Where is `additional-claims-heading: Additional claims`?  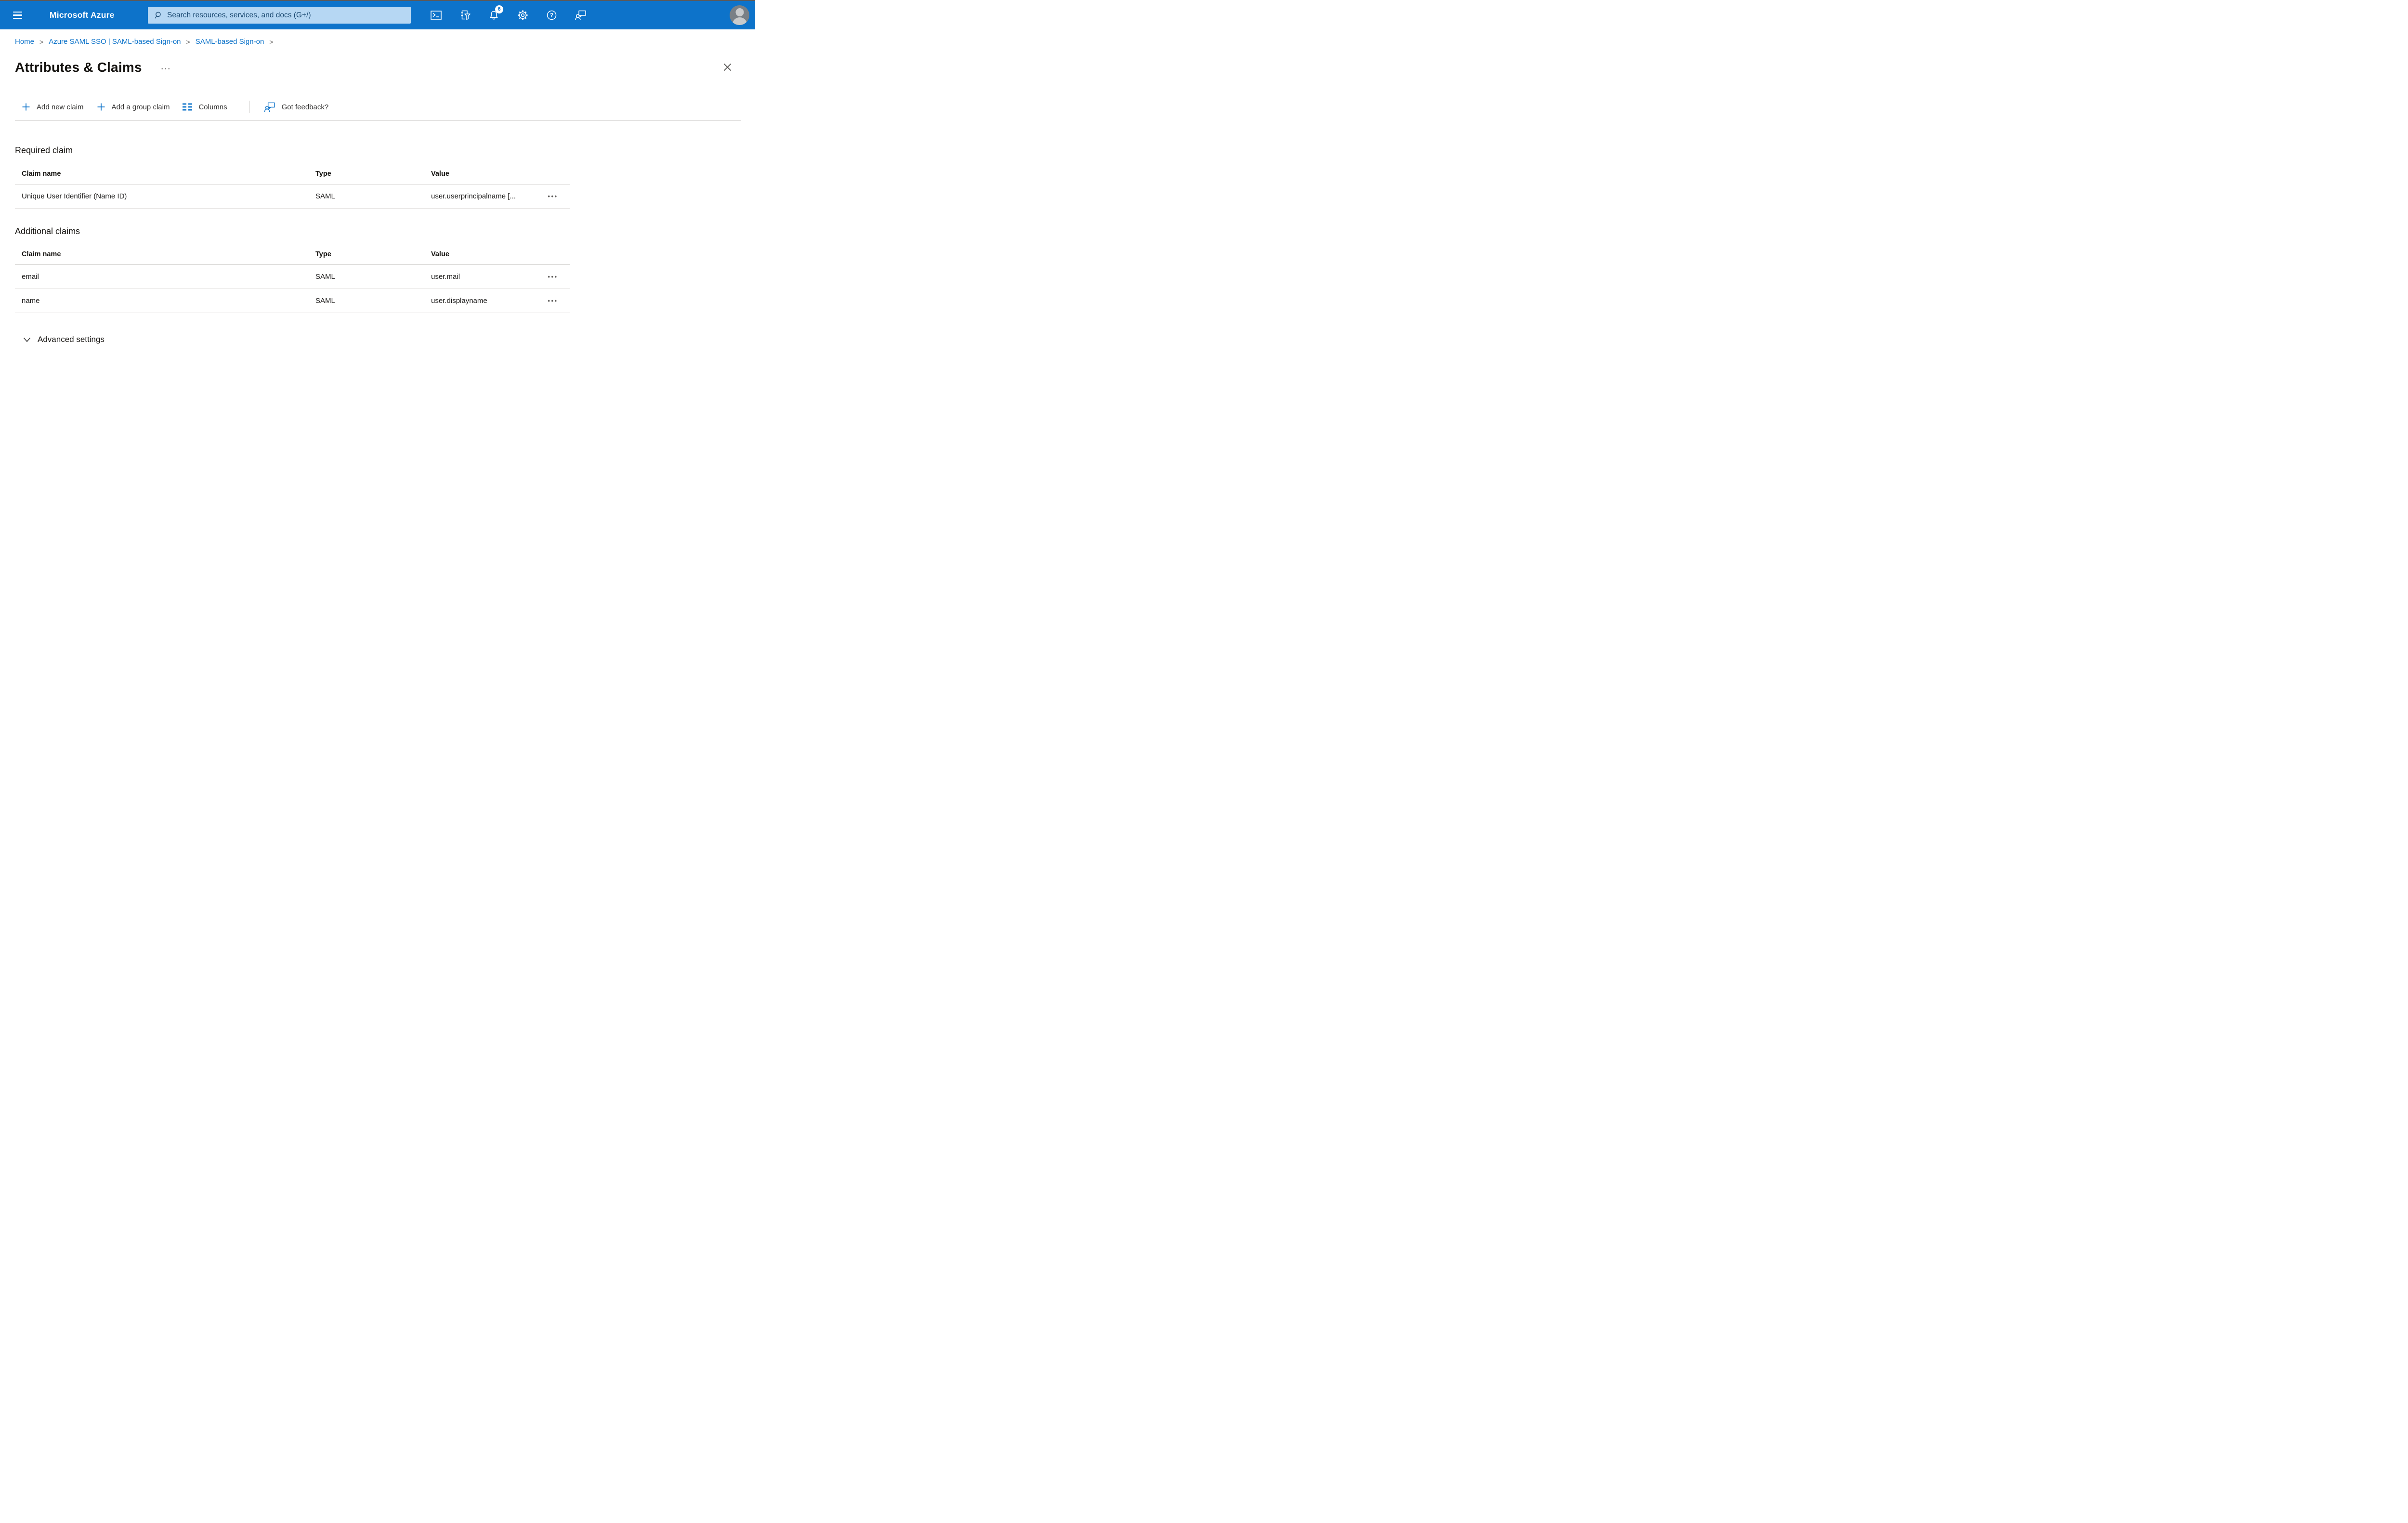 additional-claims-heading: Additional claims is located at coordinates (47, 231).